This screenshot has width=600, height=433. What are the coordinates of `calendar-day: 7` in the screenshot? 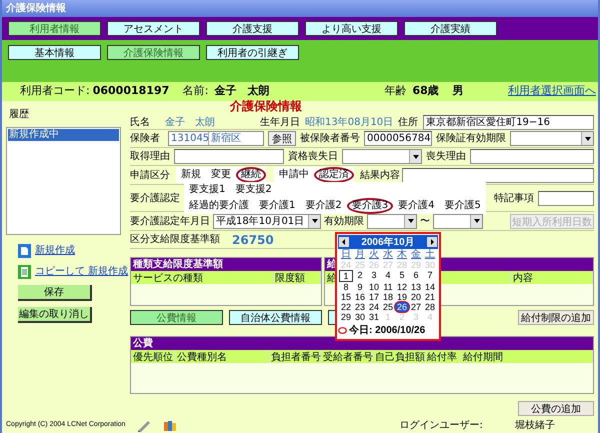 It's located at (430, 276).